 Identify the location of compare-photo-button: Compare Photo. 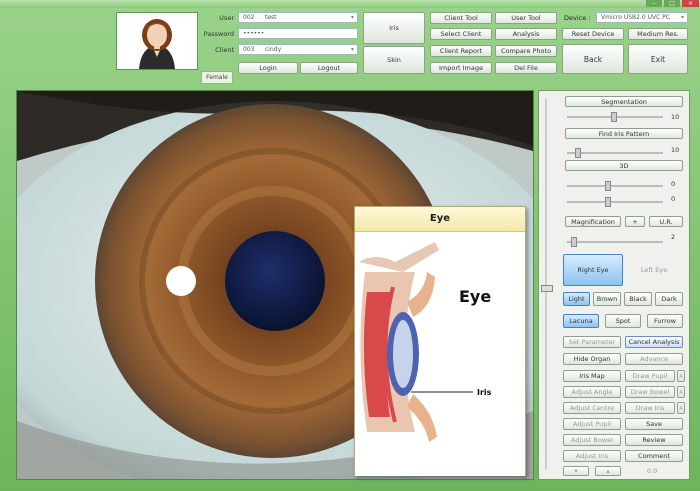
(526, 51).